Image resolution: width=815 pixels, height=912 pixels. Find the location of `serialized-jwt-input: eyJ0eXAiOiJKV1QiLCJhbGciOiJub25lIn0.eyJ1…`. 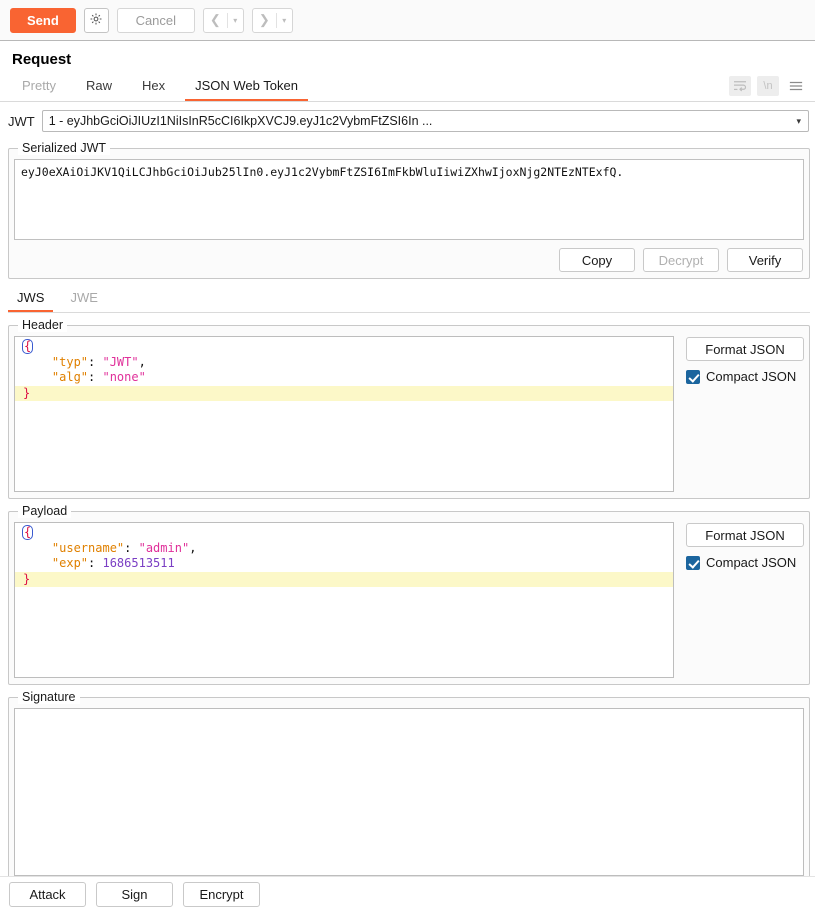

serialized-jwt-input: eyJ0eXAiOiJKV1QiLCJhbGciOiJub25lIn0.eyJ1… is located at coordinates (409, 199).